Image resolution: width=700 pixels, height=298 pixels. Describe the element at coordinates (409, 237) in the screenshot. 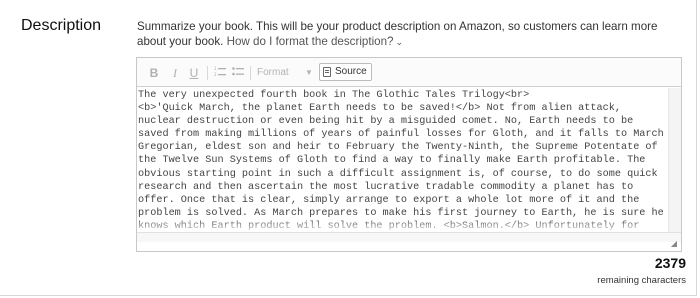

I see `horizontal-scrollbar` at that location.